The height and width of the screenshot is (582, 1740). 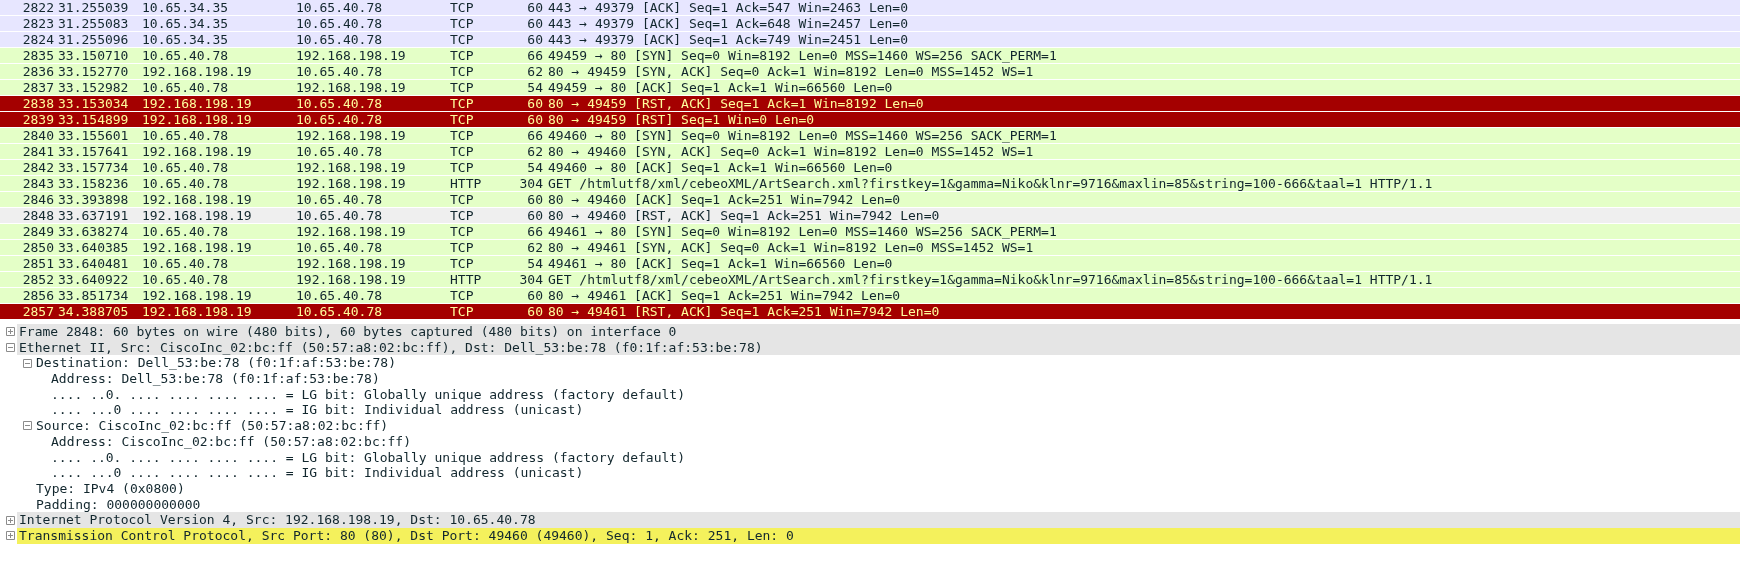 What do you see at coordinates (38, 7) in the screenshot?
I see `table-cell: 2822` at bounding box center [38, 7].